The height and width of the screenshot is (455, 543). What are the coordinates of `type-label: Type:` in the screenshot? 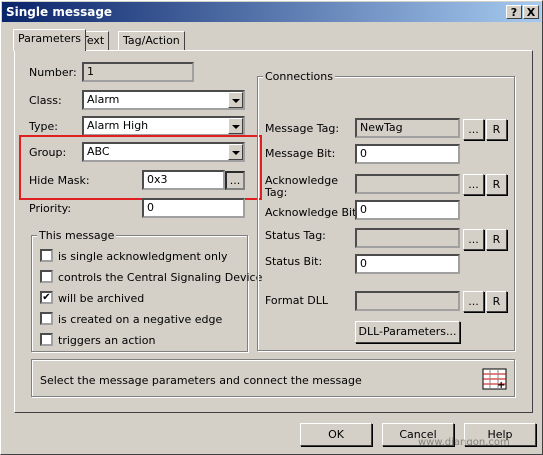 It's located at (43, 126).